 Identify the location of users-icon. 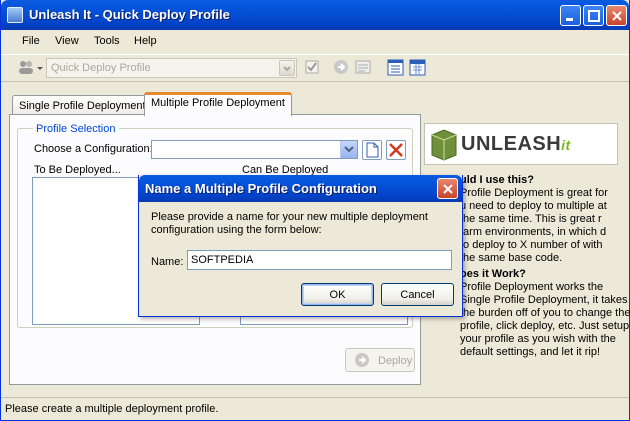
(30, 67).